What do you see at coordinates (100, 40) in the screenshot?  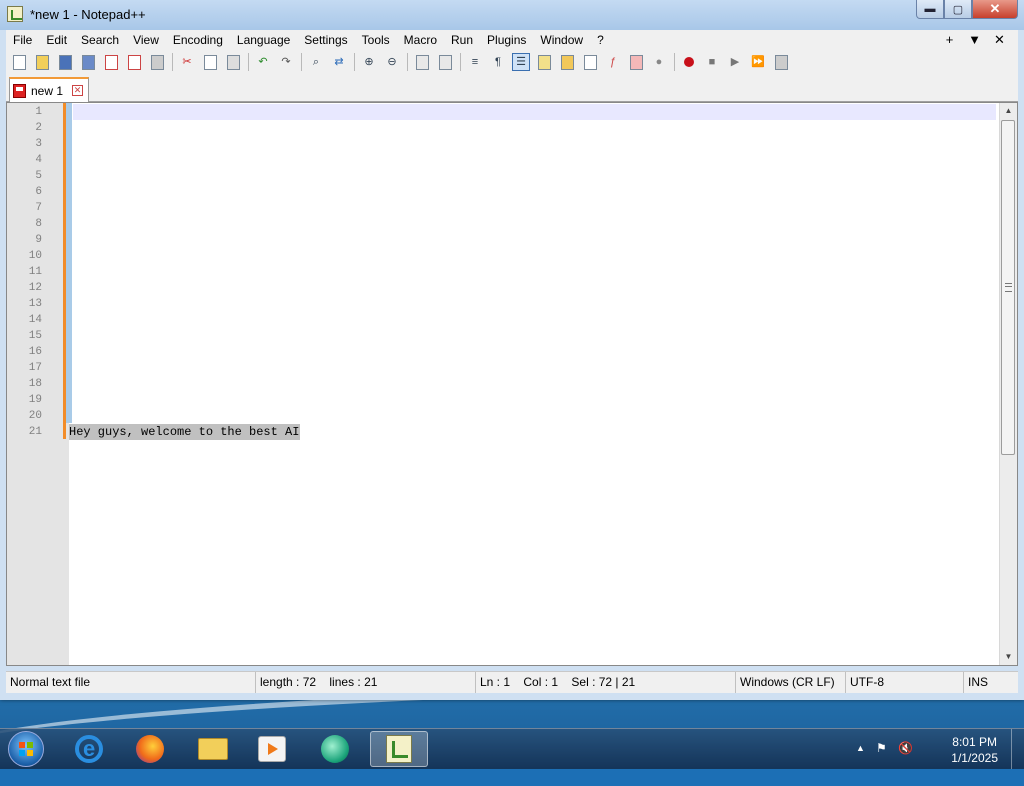 I see `menu-search: Search` at bounding box center [100, 40].